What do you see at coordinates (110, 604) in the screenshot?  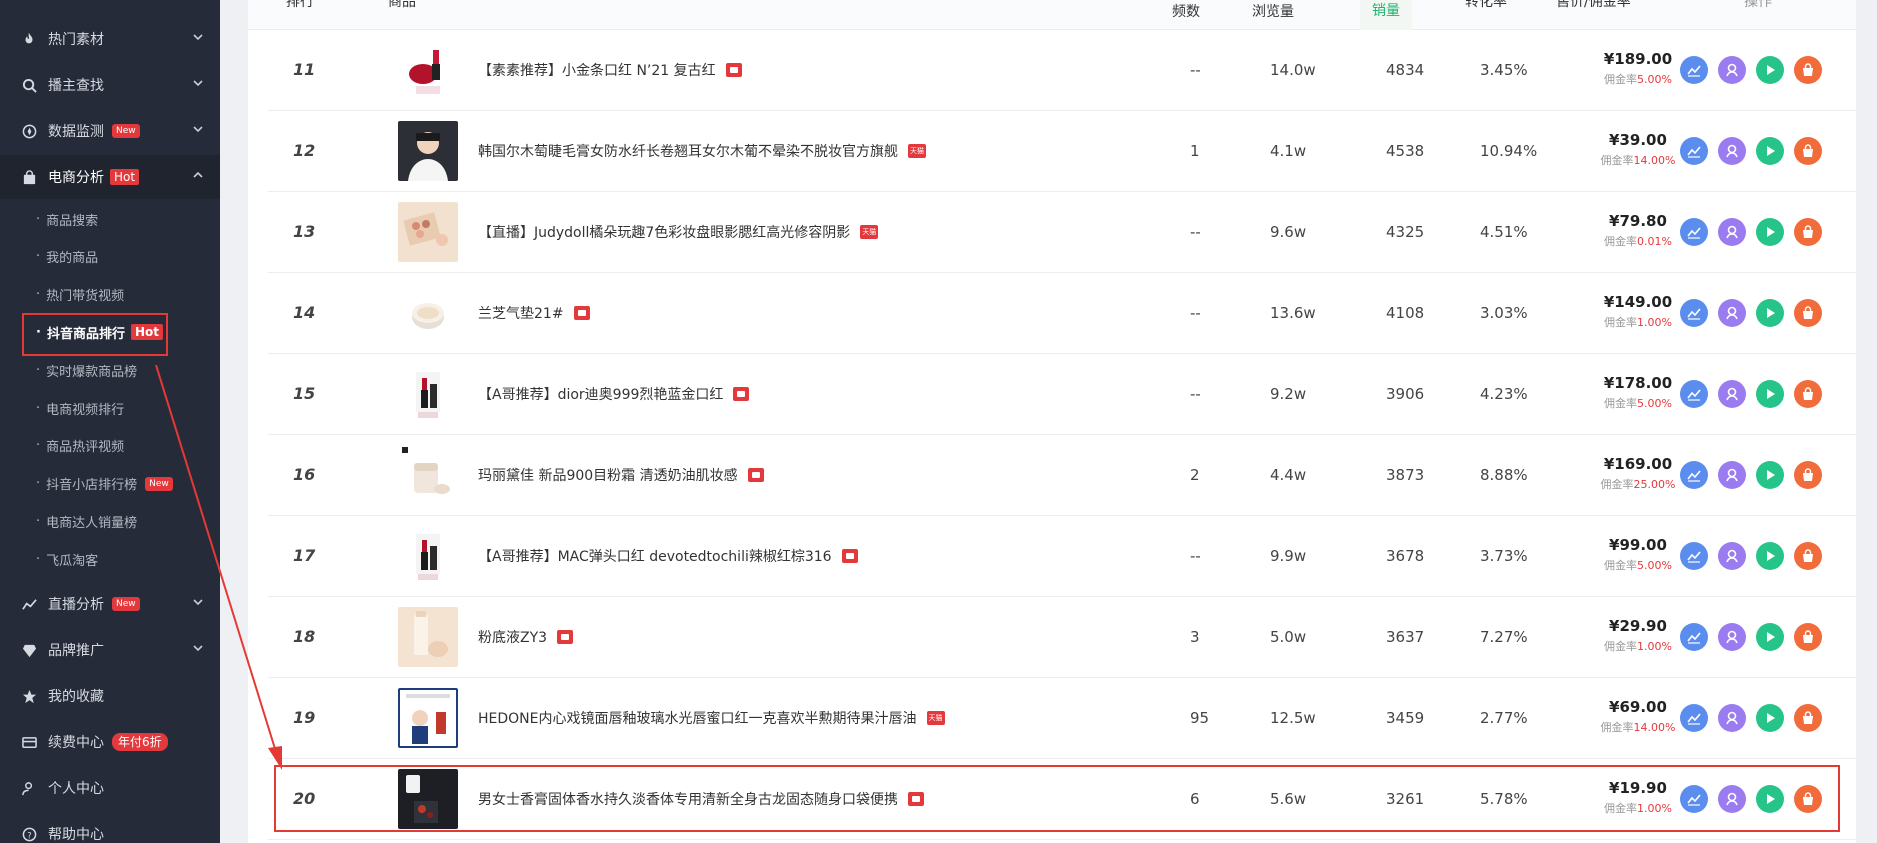 I see `sidebar-item-4: 直播分析 New` at bounding box center [110, 604].